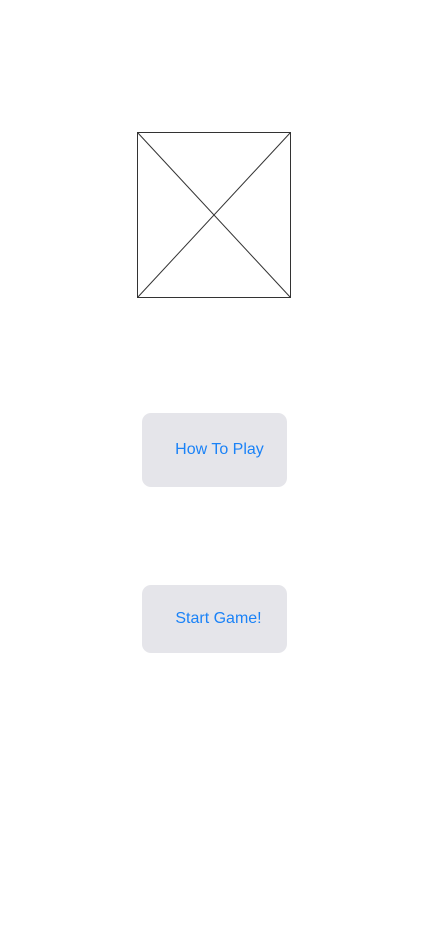 This screenshot has width=428, height=926. What do you see at coordinates (219, 449) in the screenshot?
I see `how-to-play-label: How To Play` at bounding box center [219, 449].